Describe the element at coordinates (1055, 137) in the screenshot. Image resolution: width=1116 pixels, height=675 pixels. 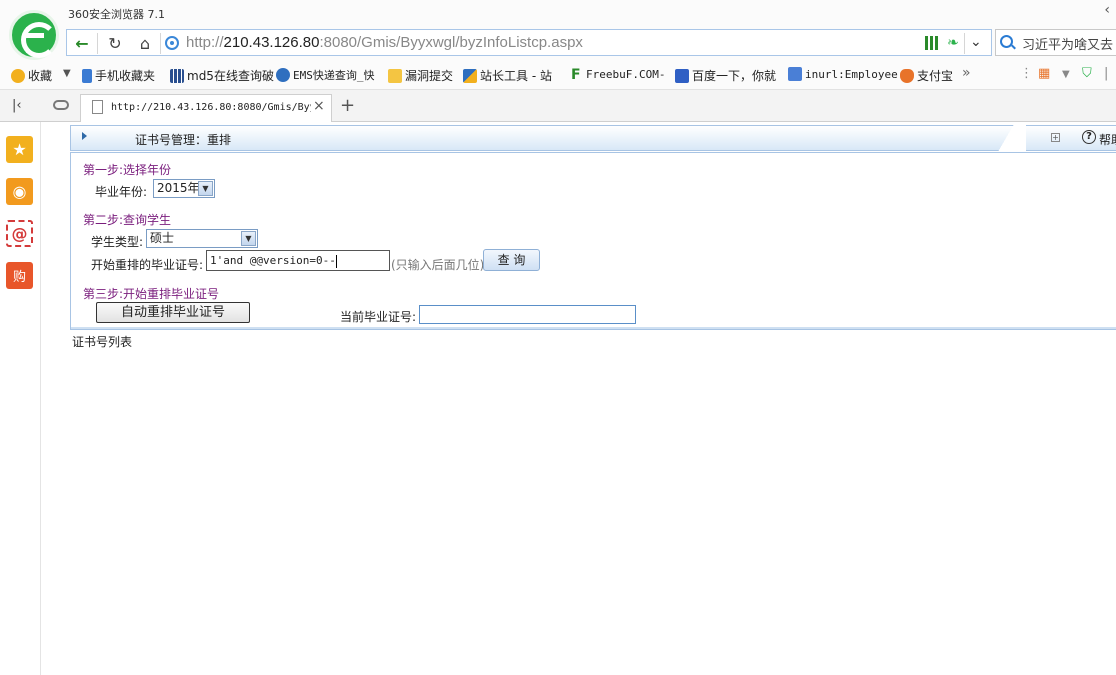
I see `expand-plus-icon: +` at that location.